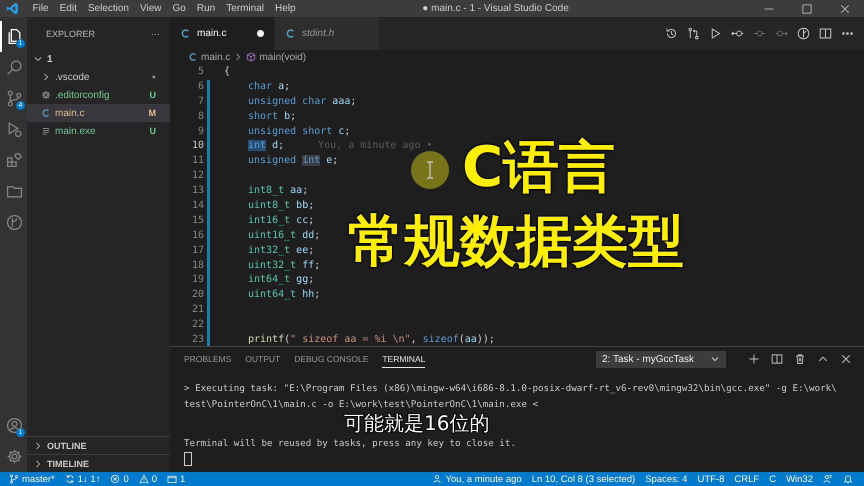 Image resolution: width=864 pixels, height=486 pixels. What do you see at coordinates (828, 479) in the screenshot?
I see `feedback-icon` at bounding box center [828, 479].